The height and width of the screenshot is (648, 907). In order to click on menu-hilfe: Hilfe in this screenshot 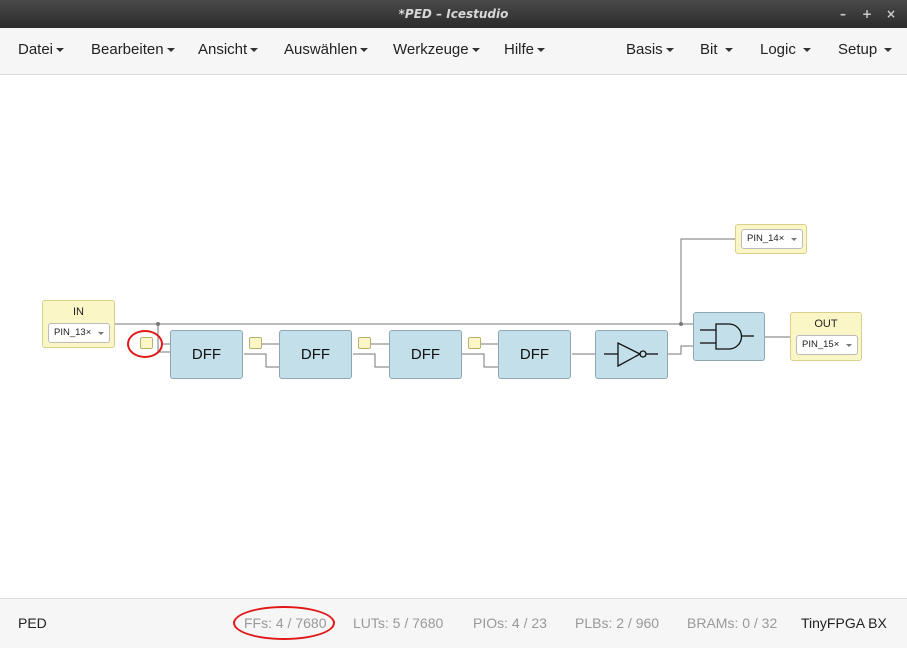, I will do `click(525, 51)`.